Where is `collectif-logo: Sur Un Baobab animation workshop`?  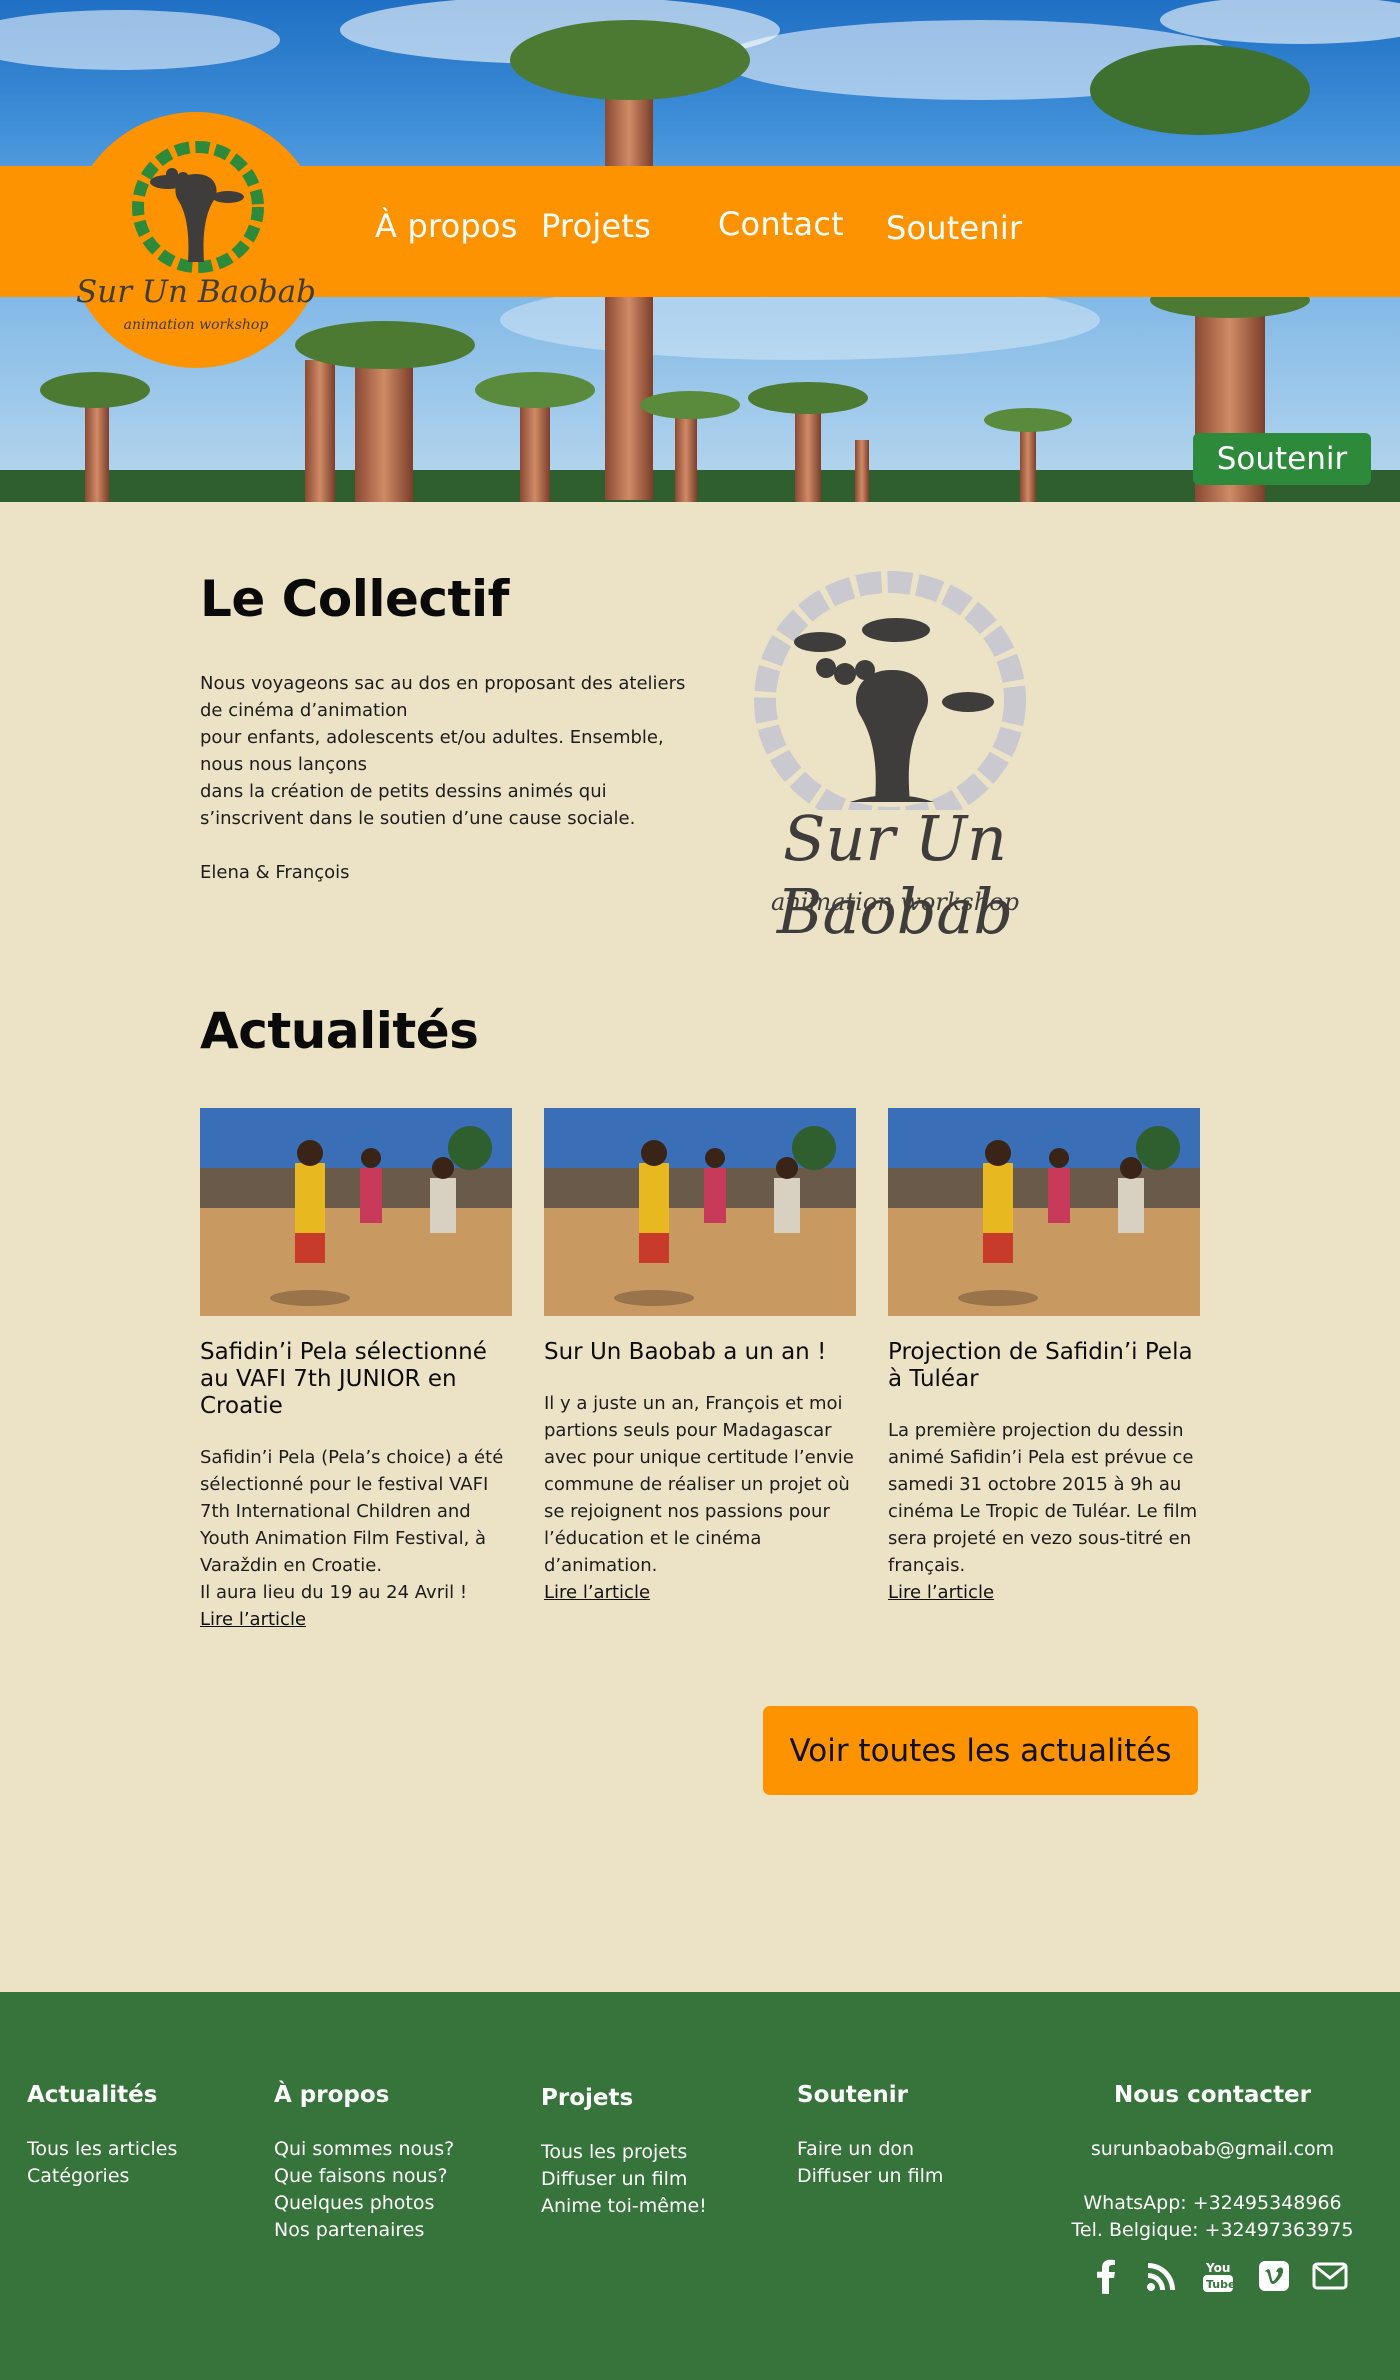
collectif-logo: Sur Un Baobab animation workshop is located at coordinates (895, 759).